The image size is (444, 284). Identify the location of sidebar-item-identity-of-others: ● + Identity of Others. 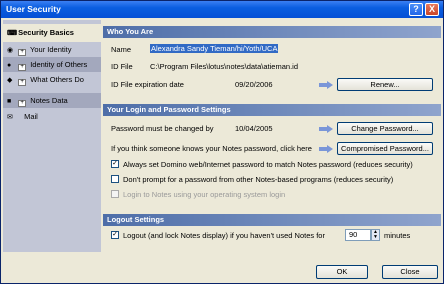
(52, 64).